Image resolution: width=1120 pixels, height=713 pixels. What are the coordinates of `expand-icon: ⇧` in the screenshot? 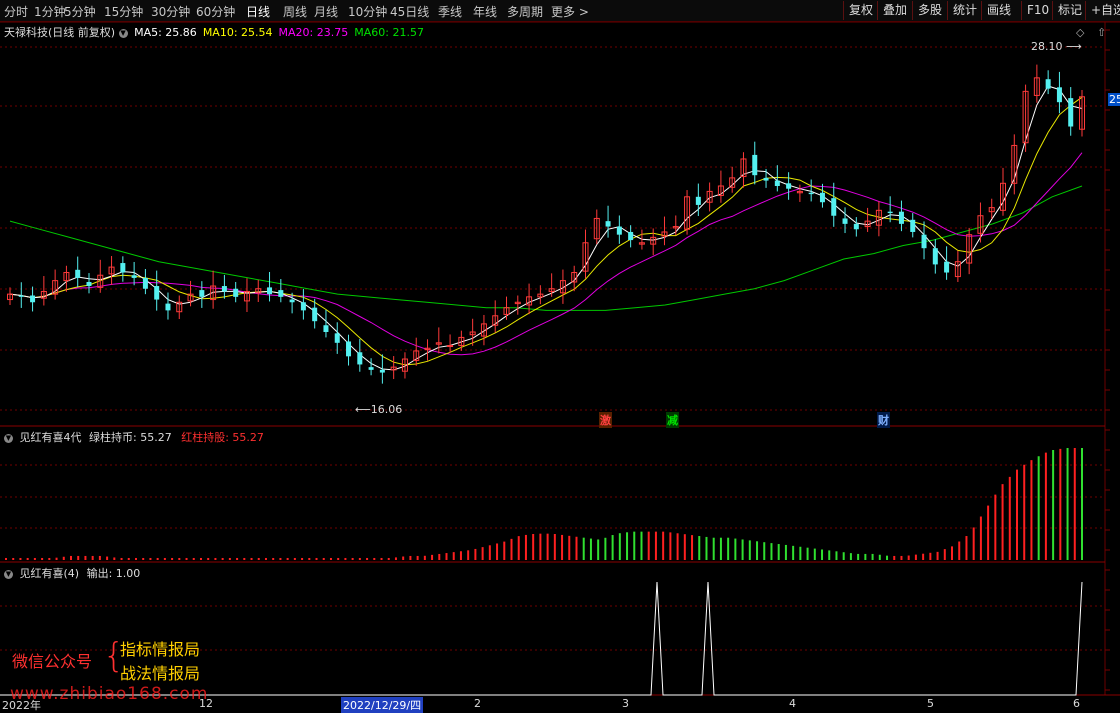 It's located at (1101, 32).